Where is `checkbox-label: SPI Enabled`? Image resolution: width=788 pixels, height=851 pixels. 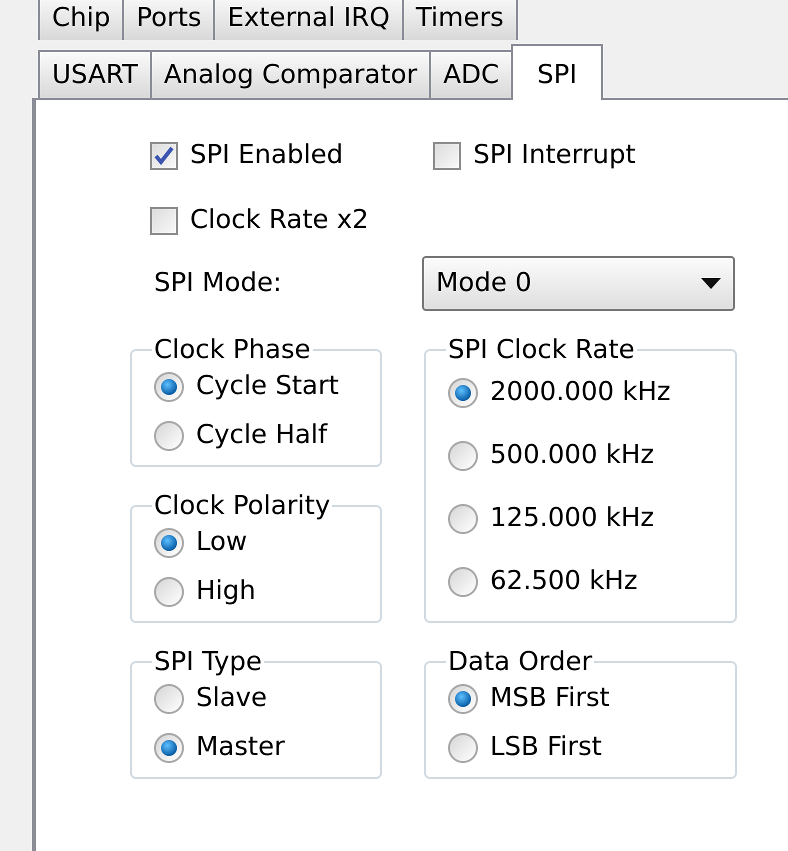 checkbox-label: SPI Enabled is located at coordinates (267, 155).